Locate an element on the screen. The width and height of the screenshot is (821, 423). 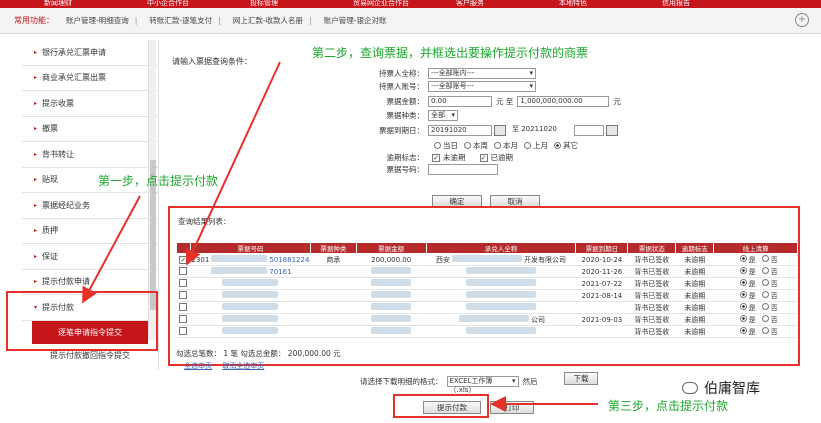
sidebar-item-label: 提示付款申请 is located at coordinates (66, 282).